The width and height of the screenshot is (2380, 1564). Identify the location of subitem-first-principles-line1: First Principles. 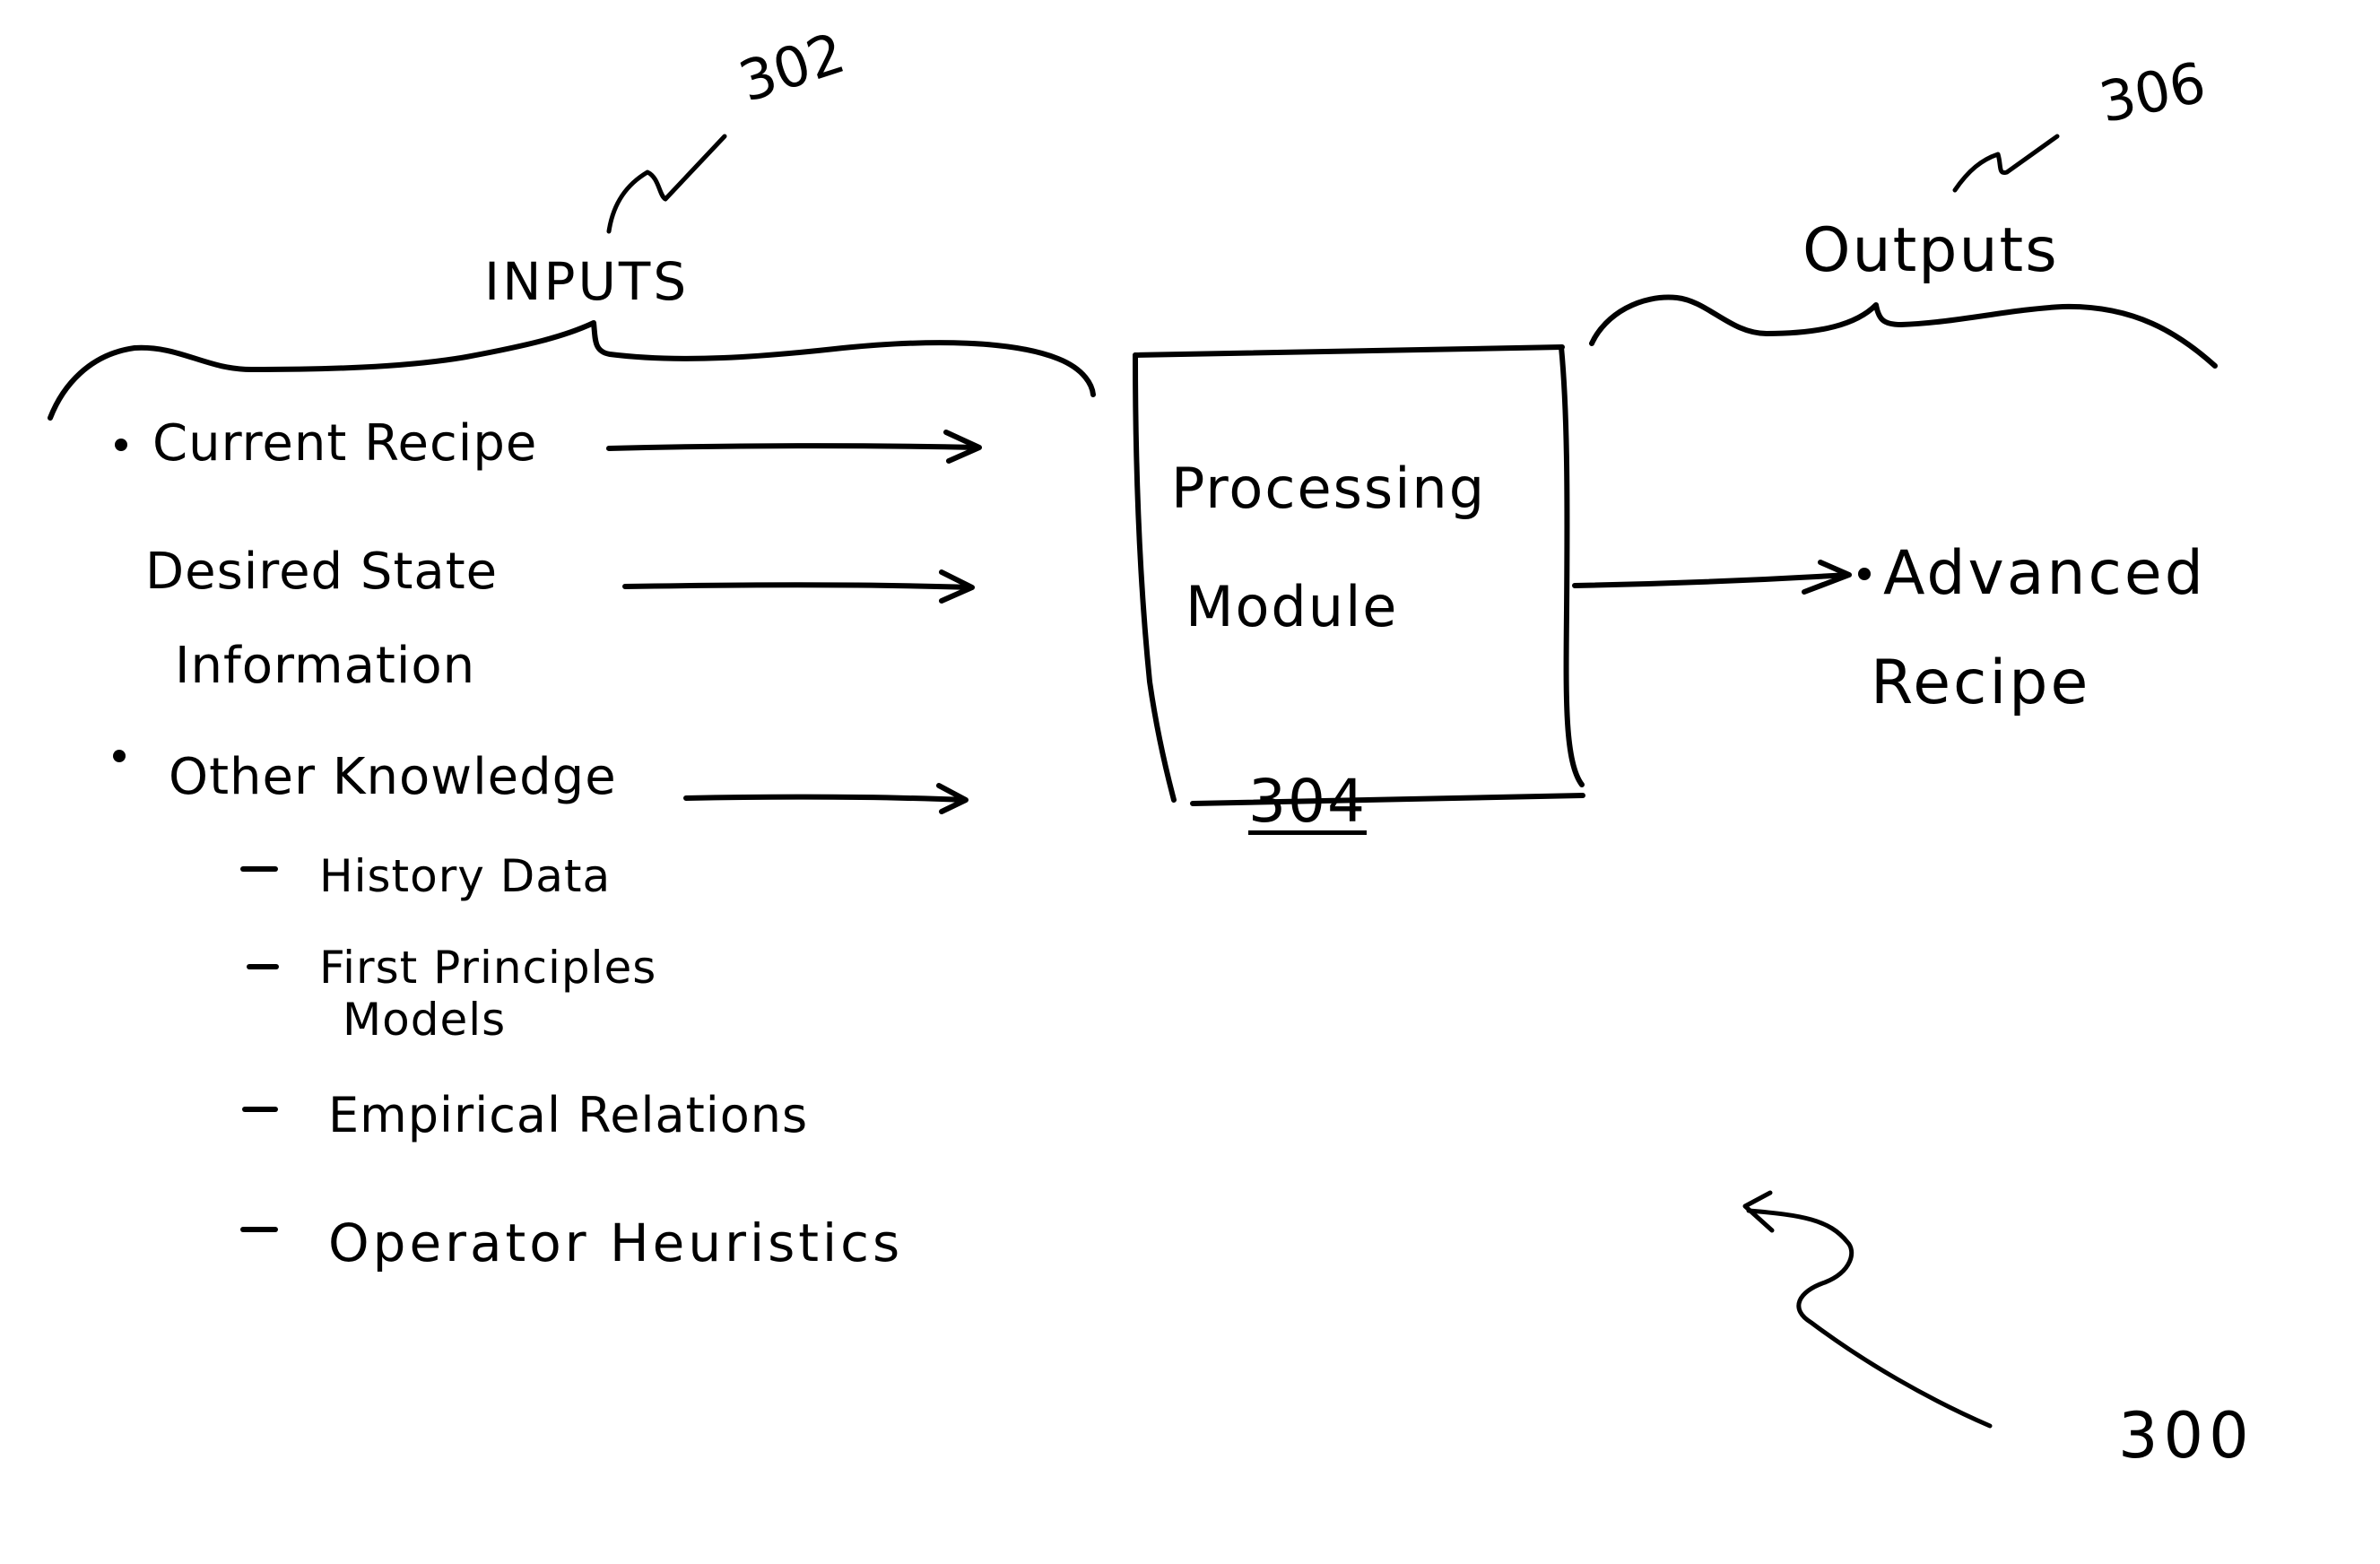
(488, 968).